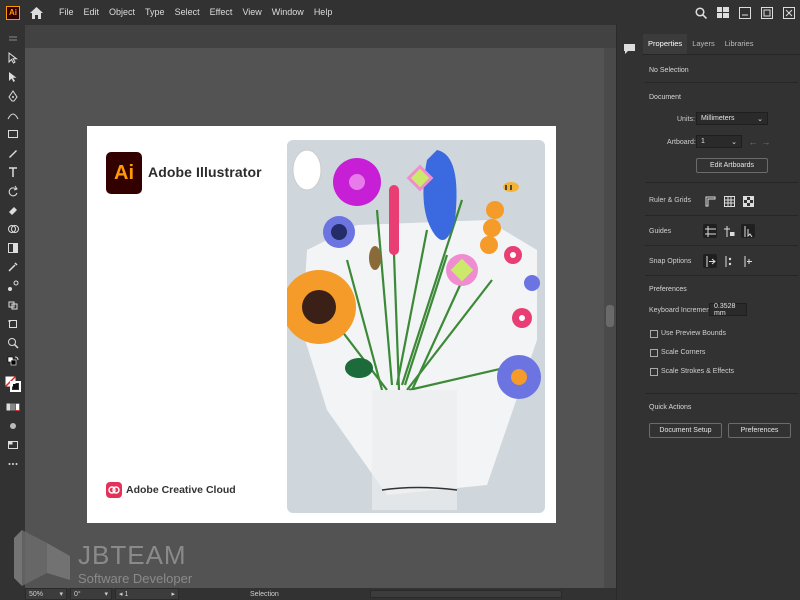 The width and height of the screenshot is (800, 600). Describe the element at coordinates (660, 231) in the screenshot. I see `guides-label: Guides` at that location.